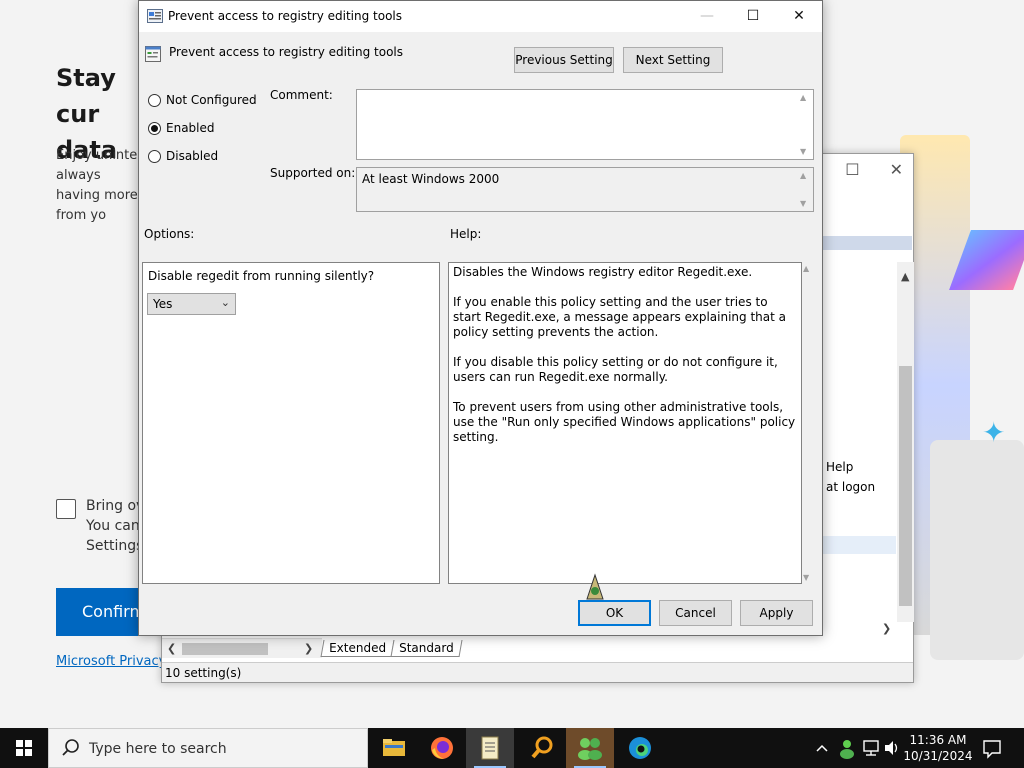  I want to click on scroll-right-small-icon: ❯, so click(308, 648).